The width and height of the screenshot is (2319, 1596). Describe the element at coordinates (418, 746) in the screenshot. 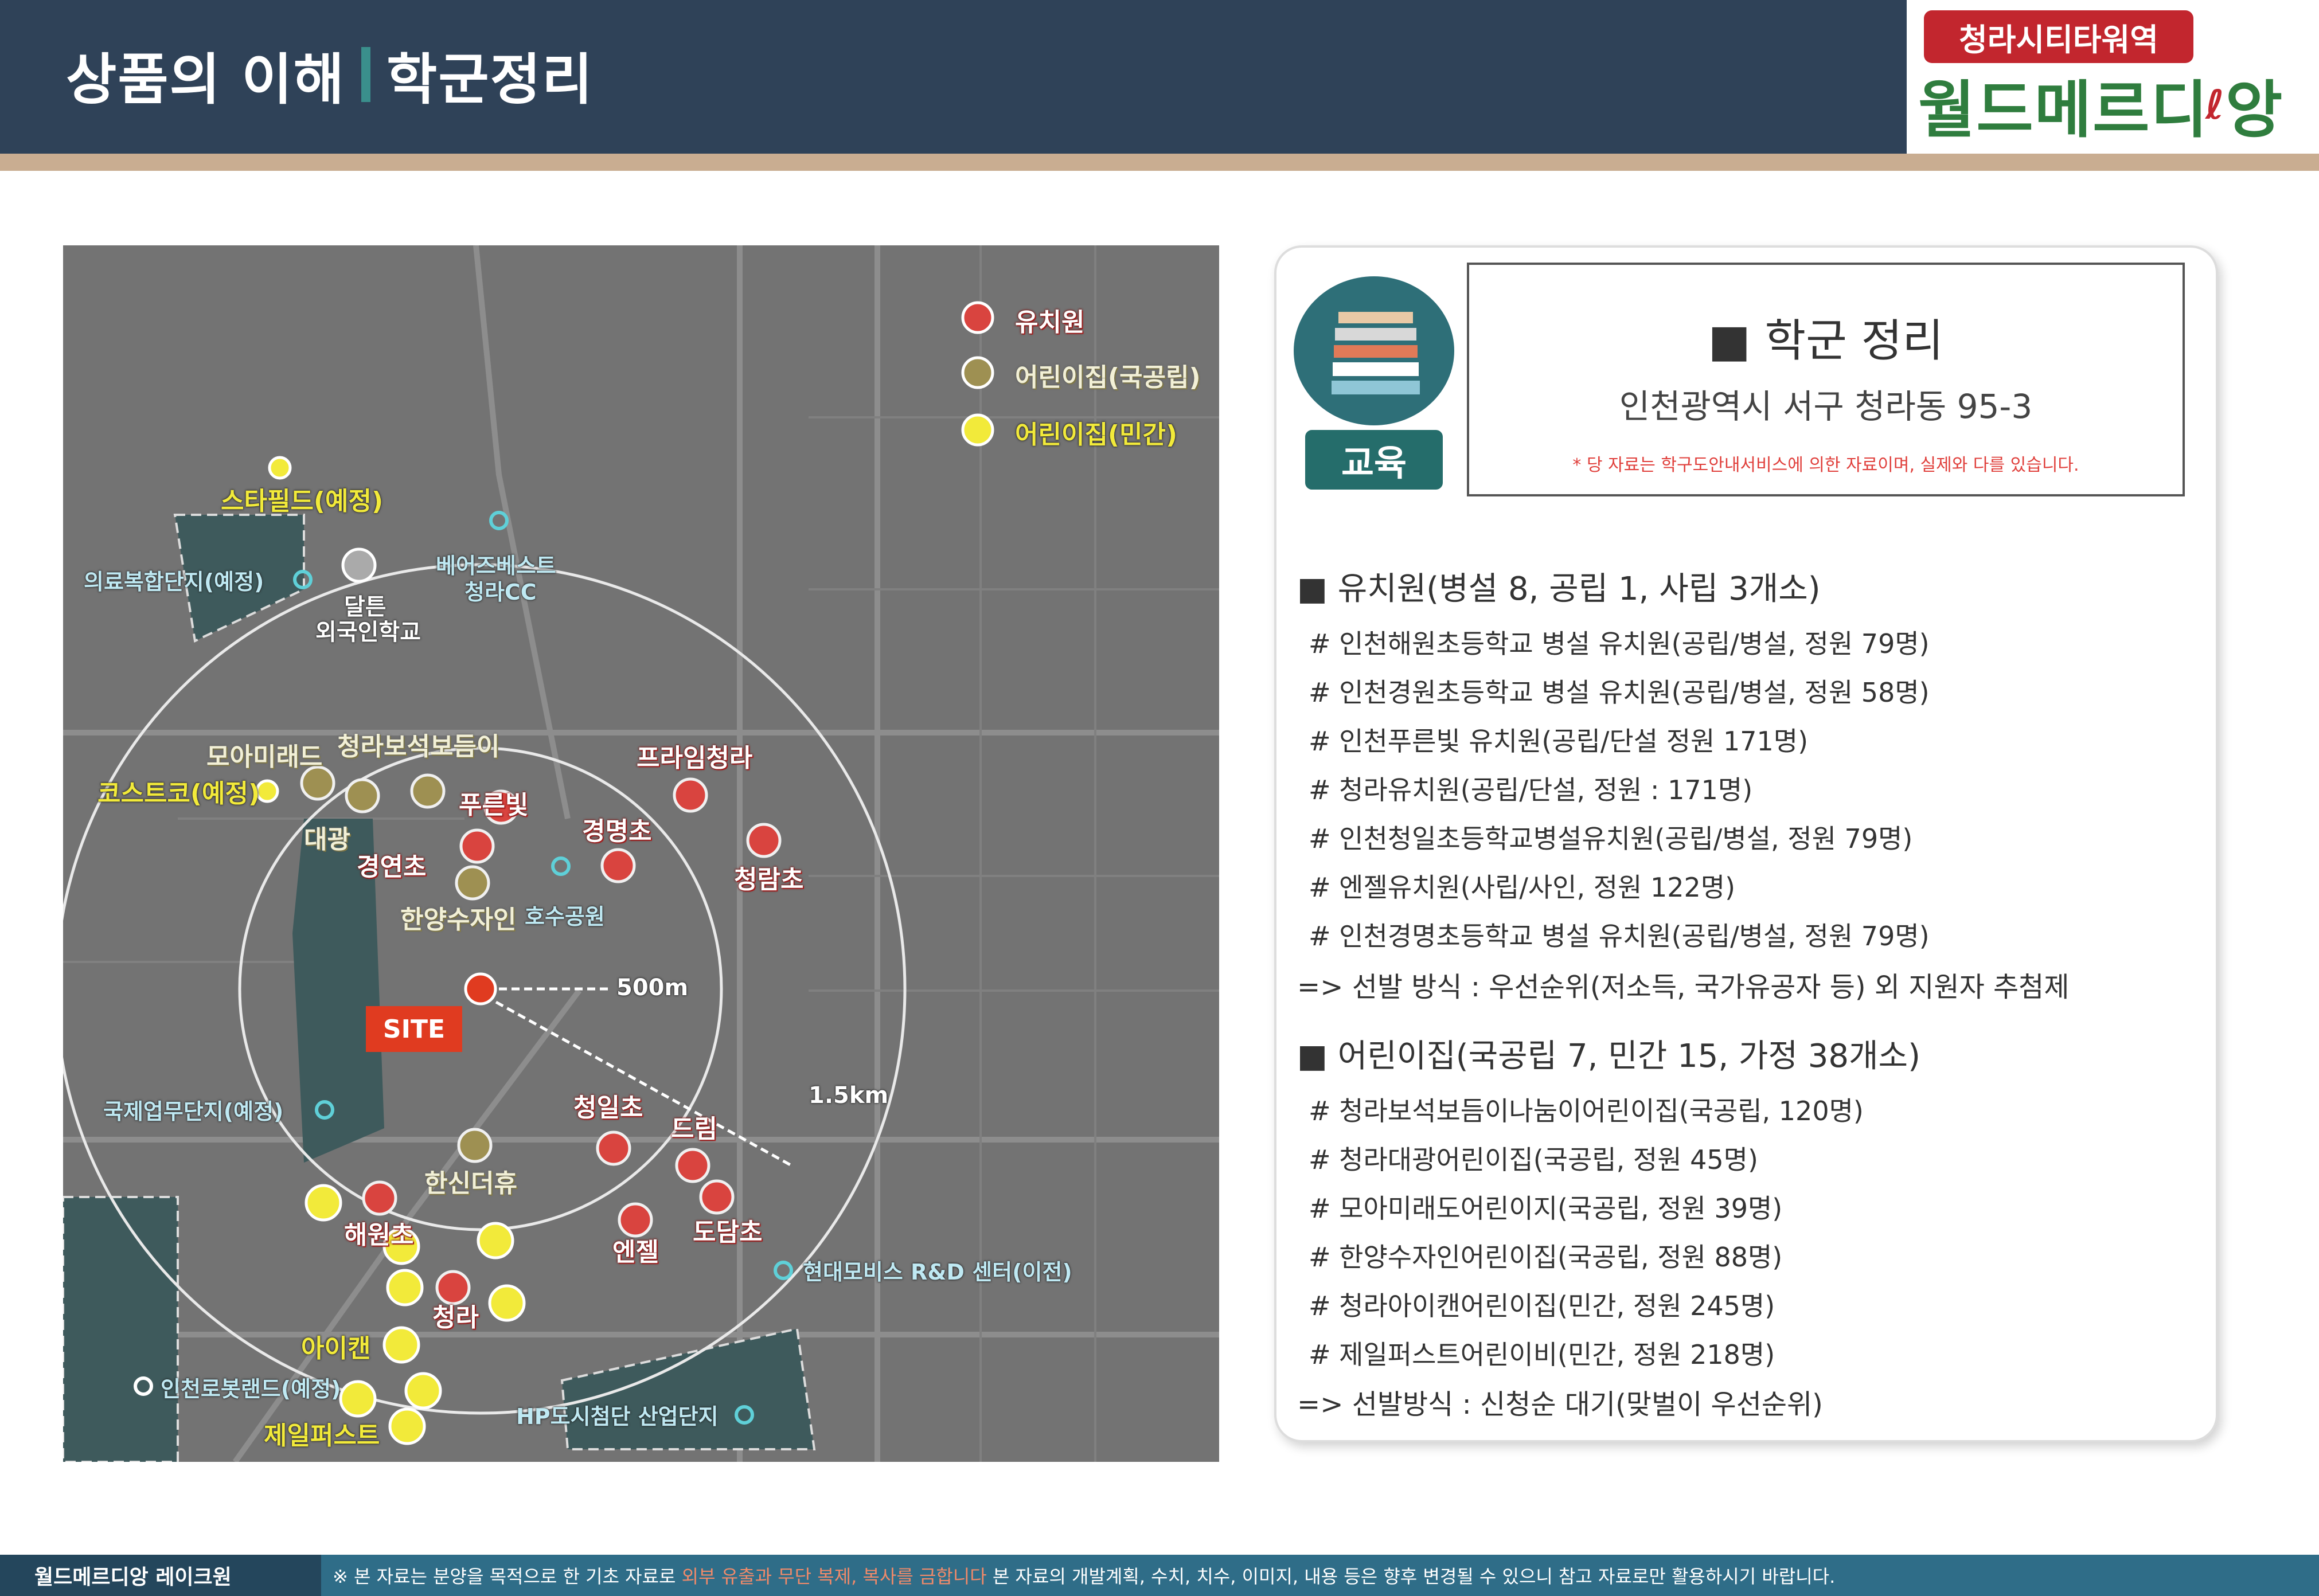

I see `label-bosuk: 청라보석보듬이` at that location.